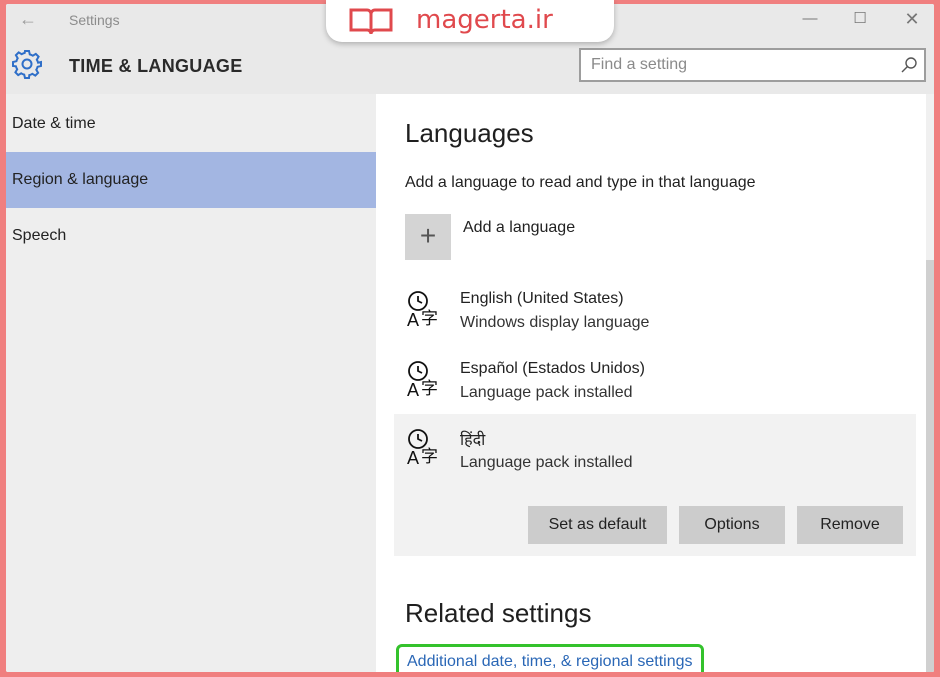 The image size is (940, 677). What do you see at coordinates (732, 525) in the screenshot?
I see `options-button: Options` at bounding box center [732, 525].